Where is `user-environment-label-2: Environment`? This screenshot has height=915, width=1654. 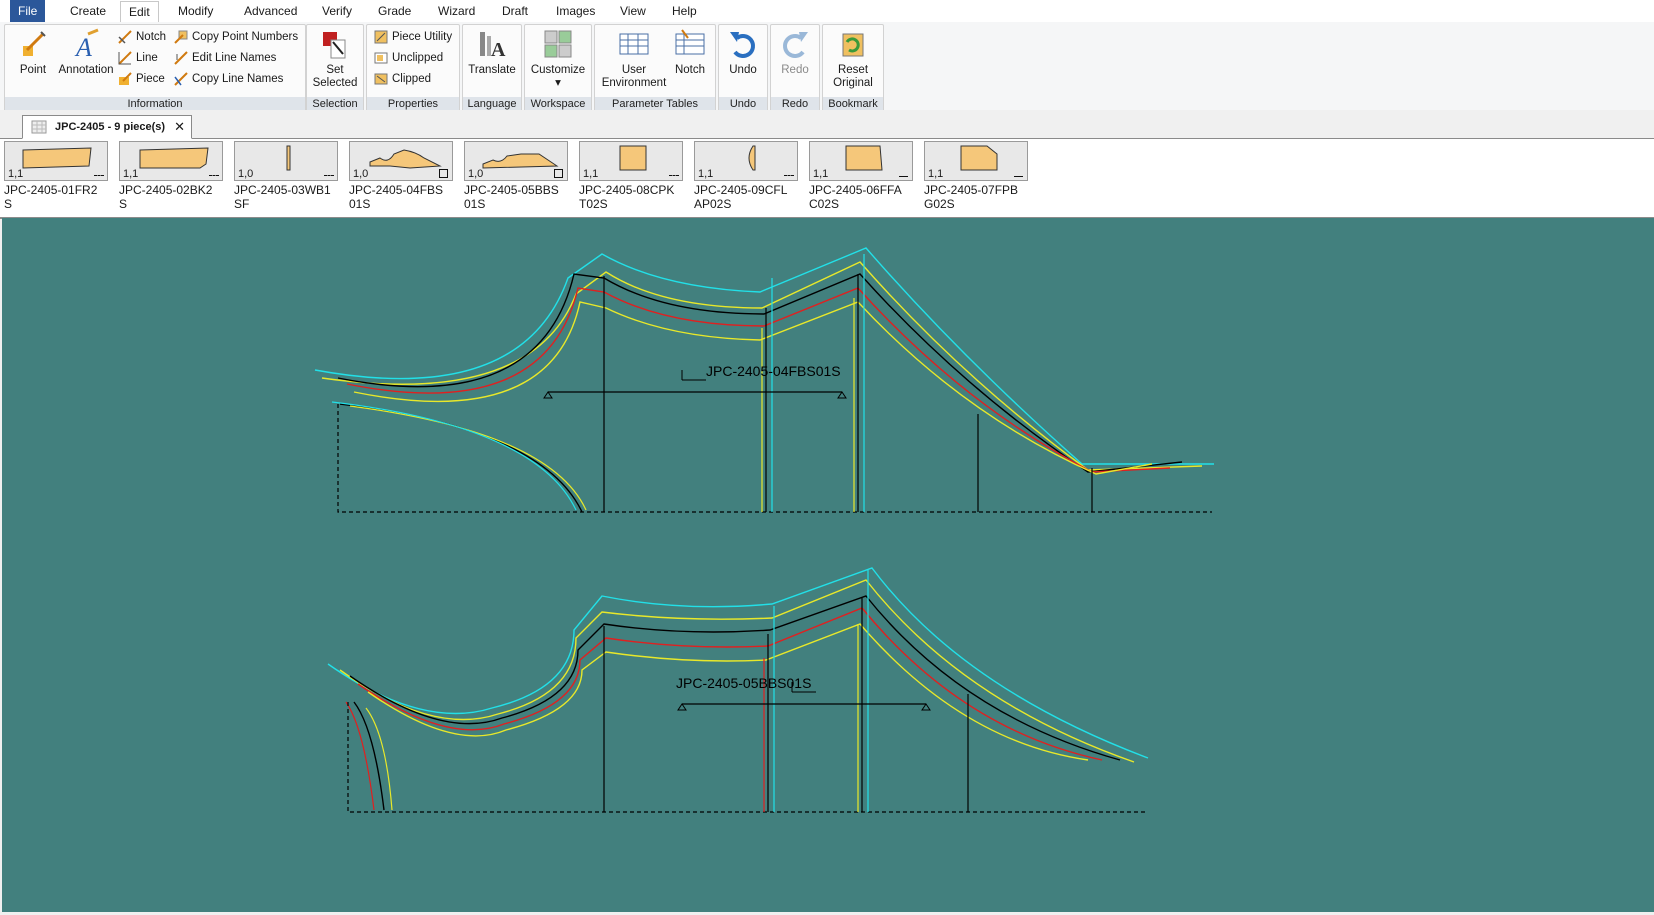 user-environment-label-2: Environment is located at coordinates (634, 83).